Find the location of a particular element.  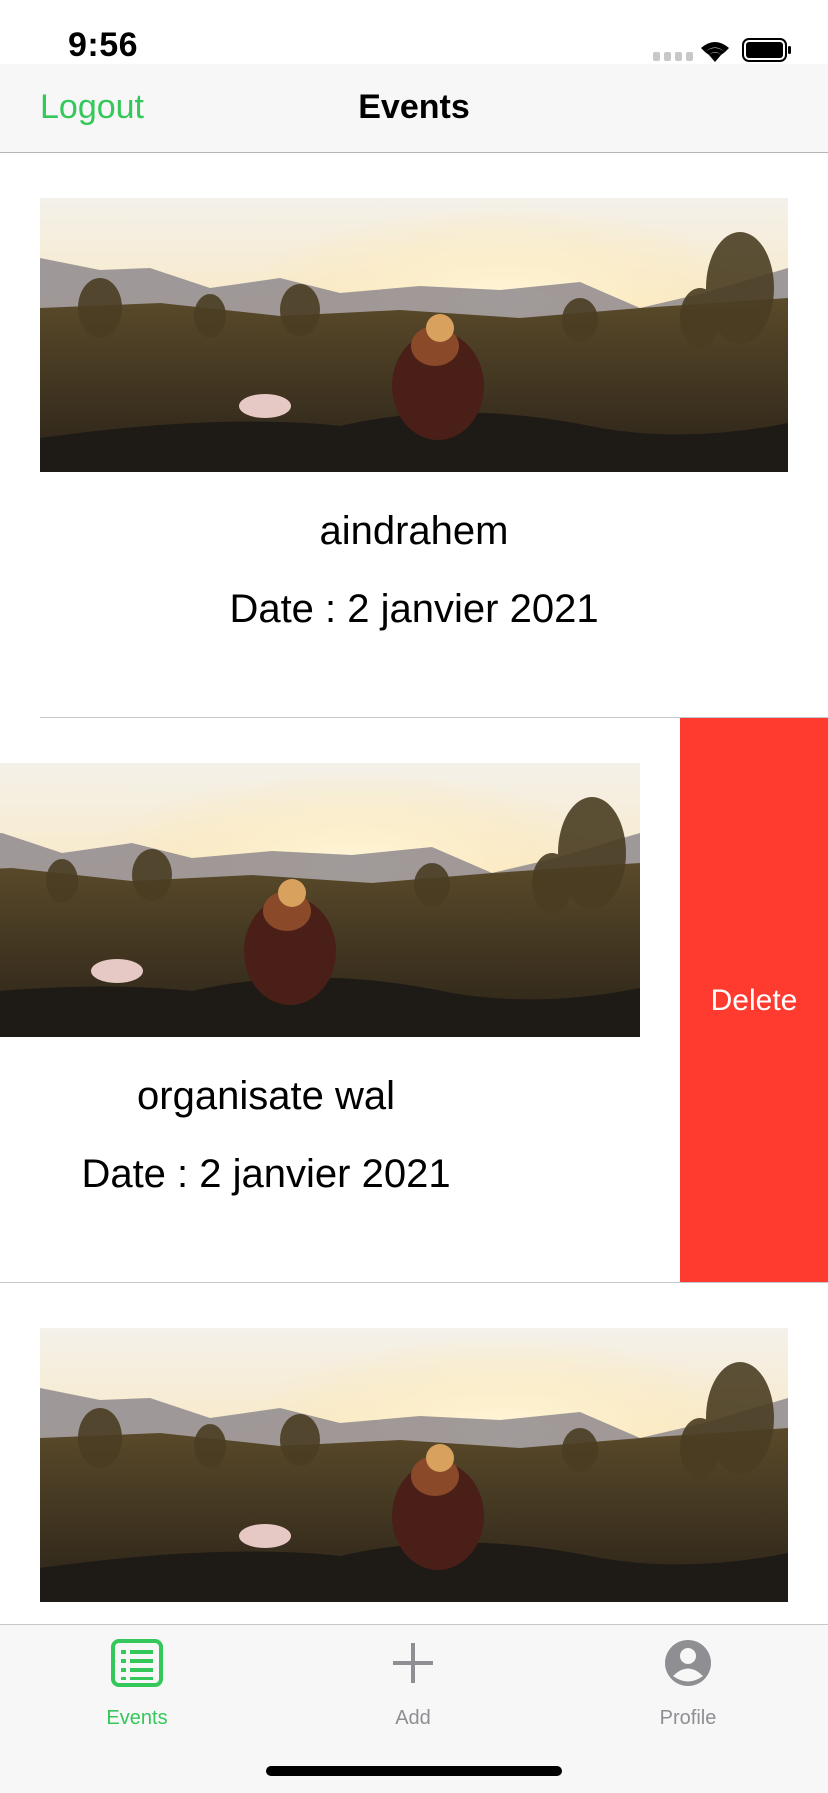

status-time: 9:56 is located at coordinates (103, 45).